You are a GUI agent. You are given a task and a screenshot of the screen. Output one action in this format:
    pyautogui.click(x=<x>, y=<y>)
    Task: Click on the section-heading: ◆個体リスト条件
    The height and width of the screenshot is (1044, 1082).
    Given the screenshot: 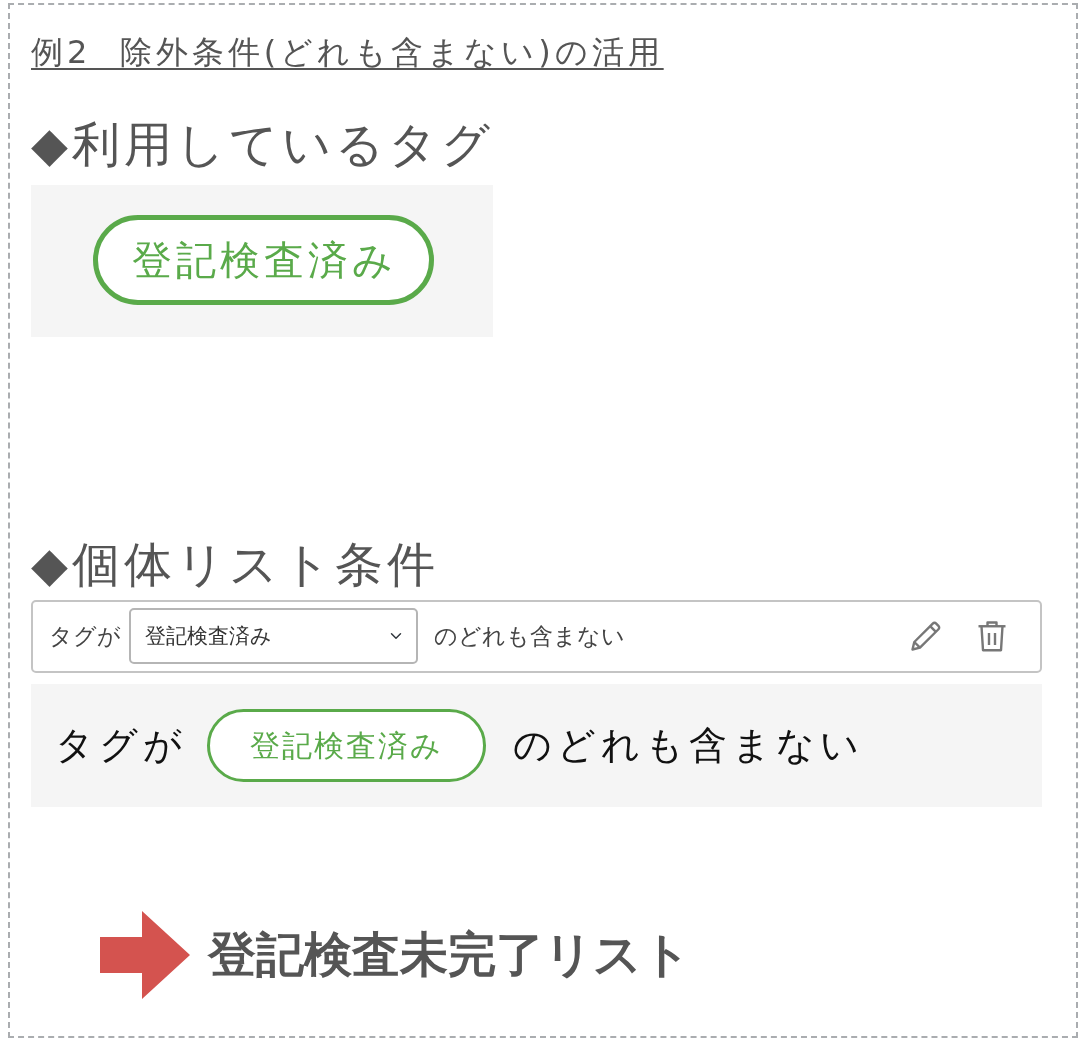 What is the action you would take?
    pyautogui.click(x=235, y=564)
    